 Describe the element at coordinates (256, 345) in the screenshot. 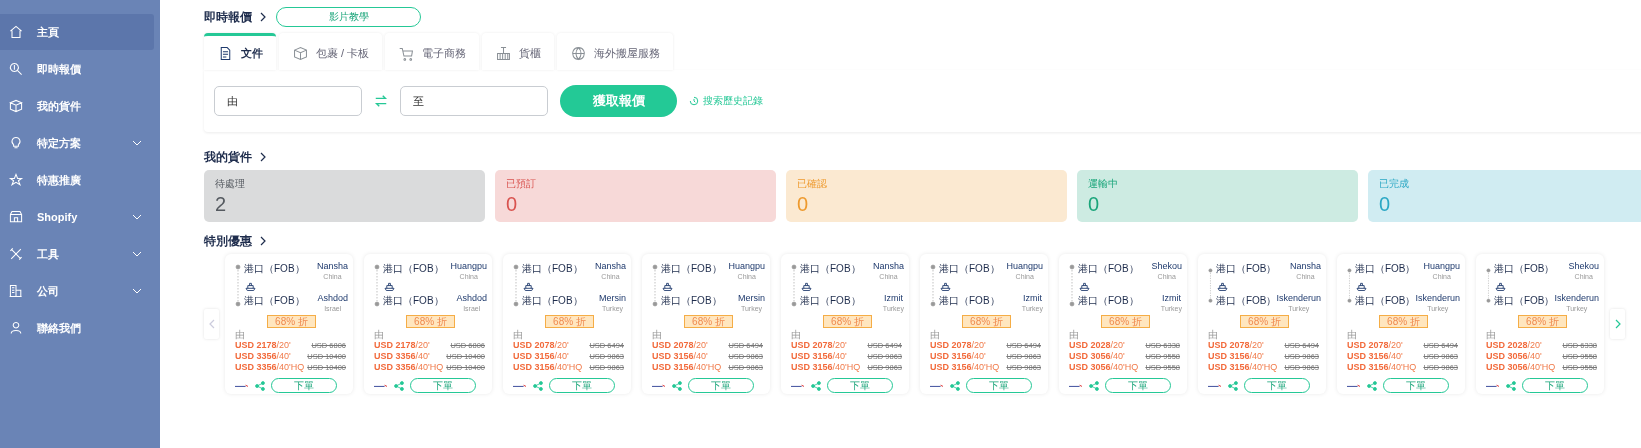

I see `price-amount: USD 2178` at that location.